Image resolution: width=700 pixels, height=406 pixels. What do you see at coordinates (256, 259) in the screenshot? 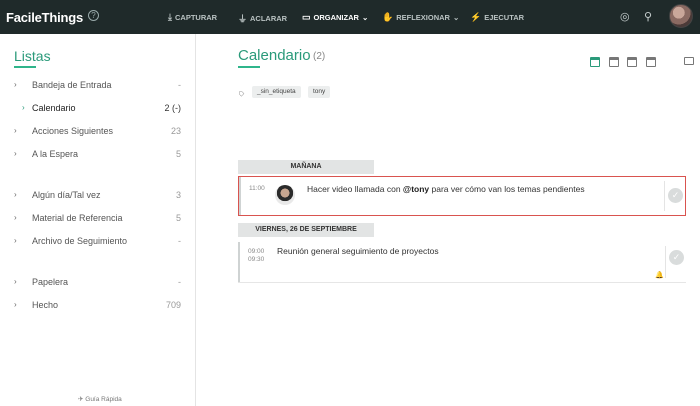
I see `task-time-end: 09:30` at bounding box center [256, 259].